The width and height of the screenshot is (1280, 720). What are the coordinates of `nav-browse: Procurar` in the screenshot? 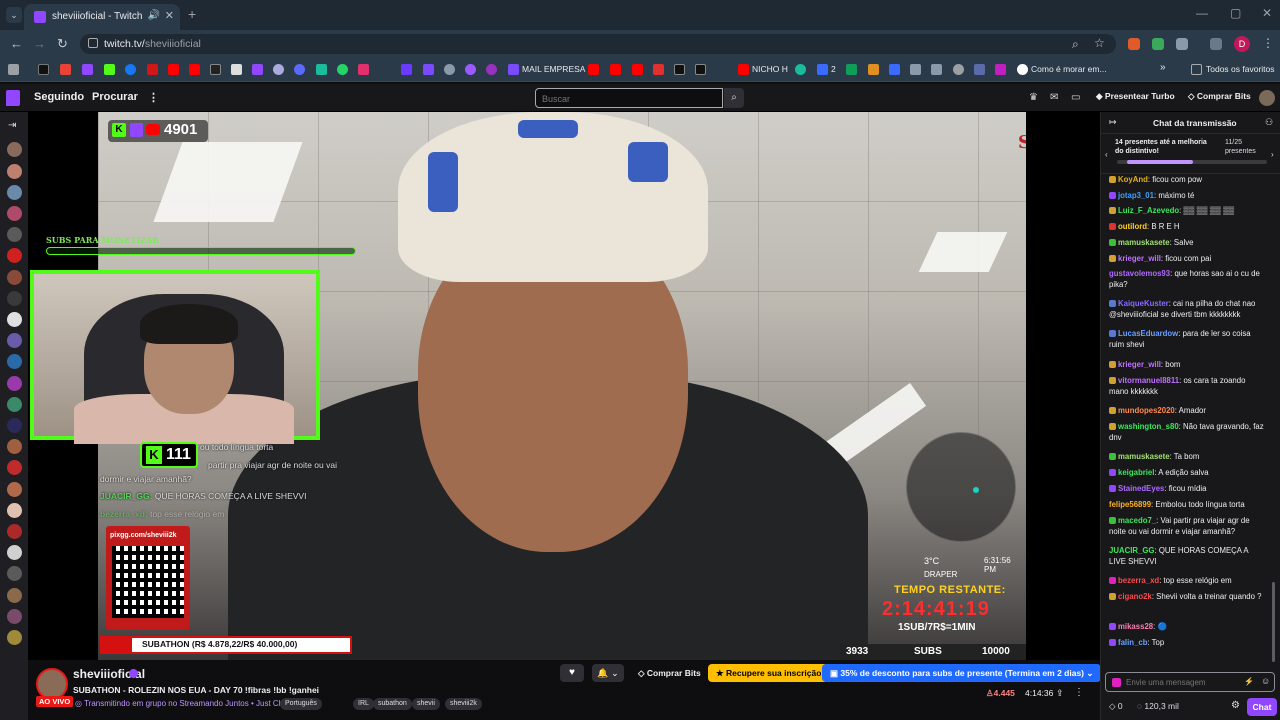 It's located at (115, 97).